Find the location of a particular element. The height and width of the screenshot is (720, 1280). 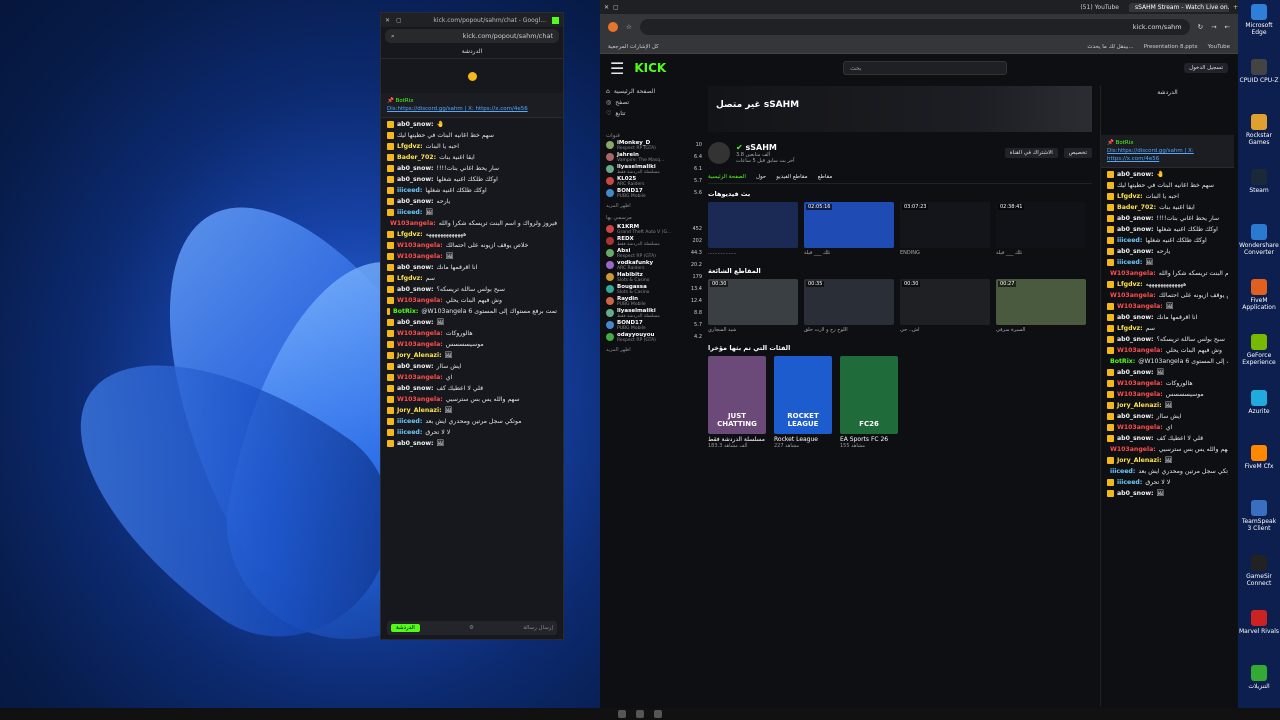

sidebar-channel: iMonkey_D Respect RP (GTA) 10 is located at coordinates (654, 145).